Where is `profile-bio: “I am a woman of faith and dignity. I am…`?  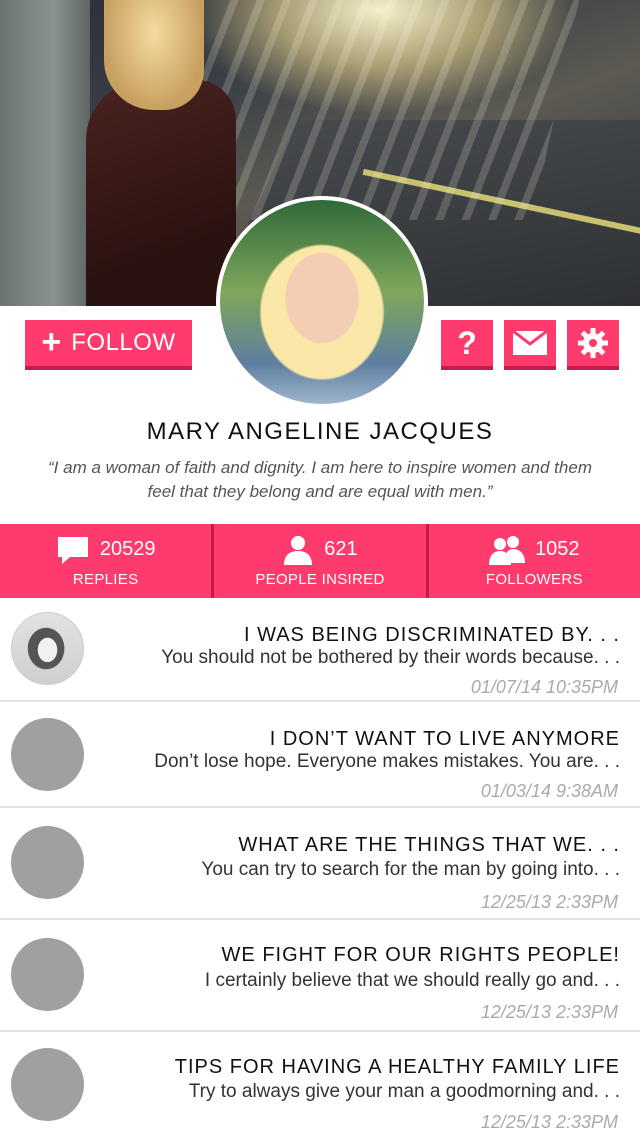 profile-bio: “I am a woman of faith and dignity. I am… is located at coordinates (320, 479).